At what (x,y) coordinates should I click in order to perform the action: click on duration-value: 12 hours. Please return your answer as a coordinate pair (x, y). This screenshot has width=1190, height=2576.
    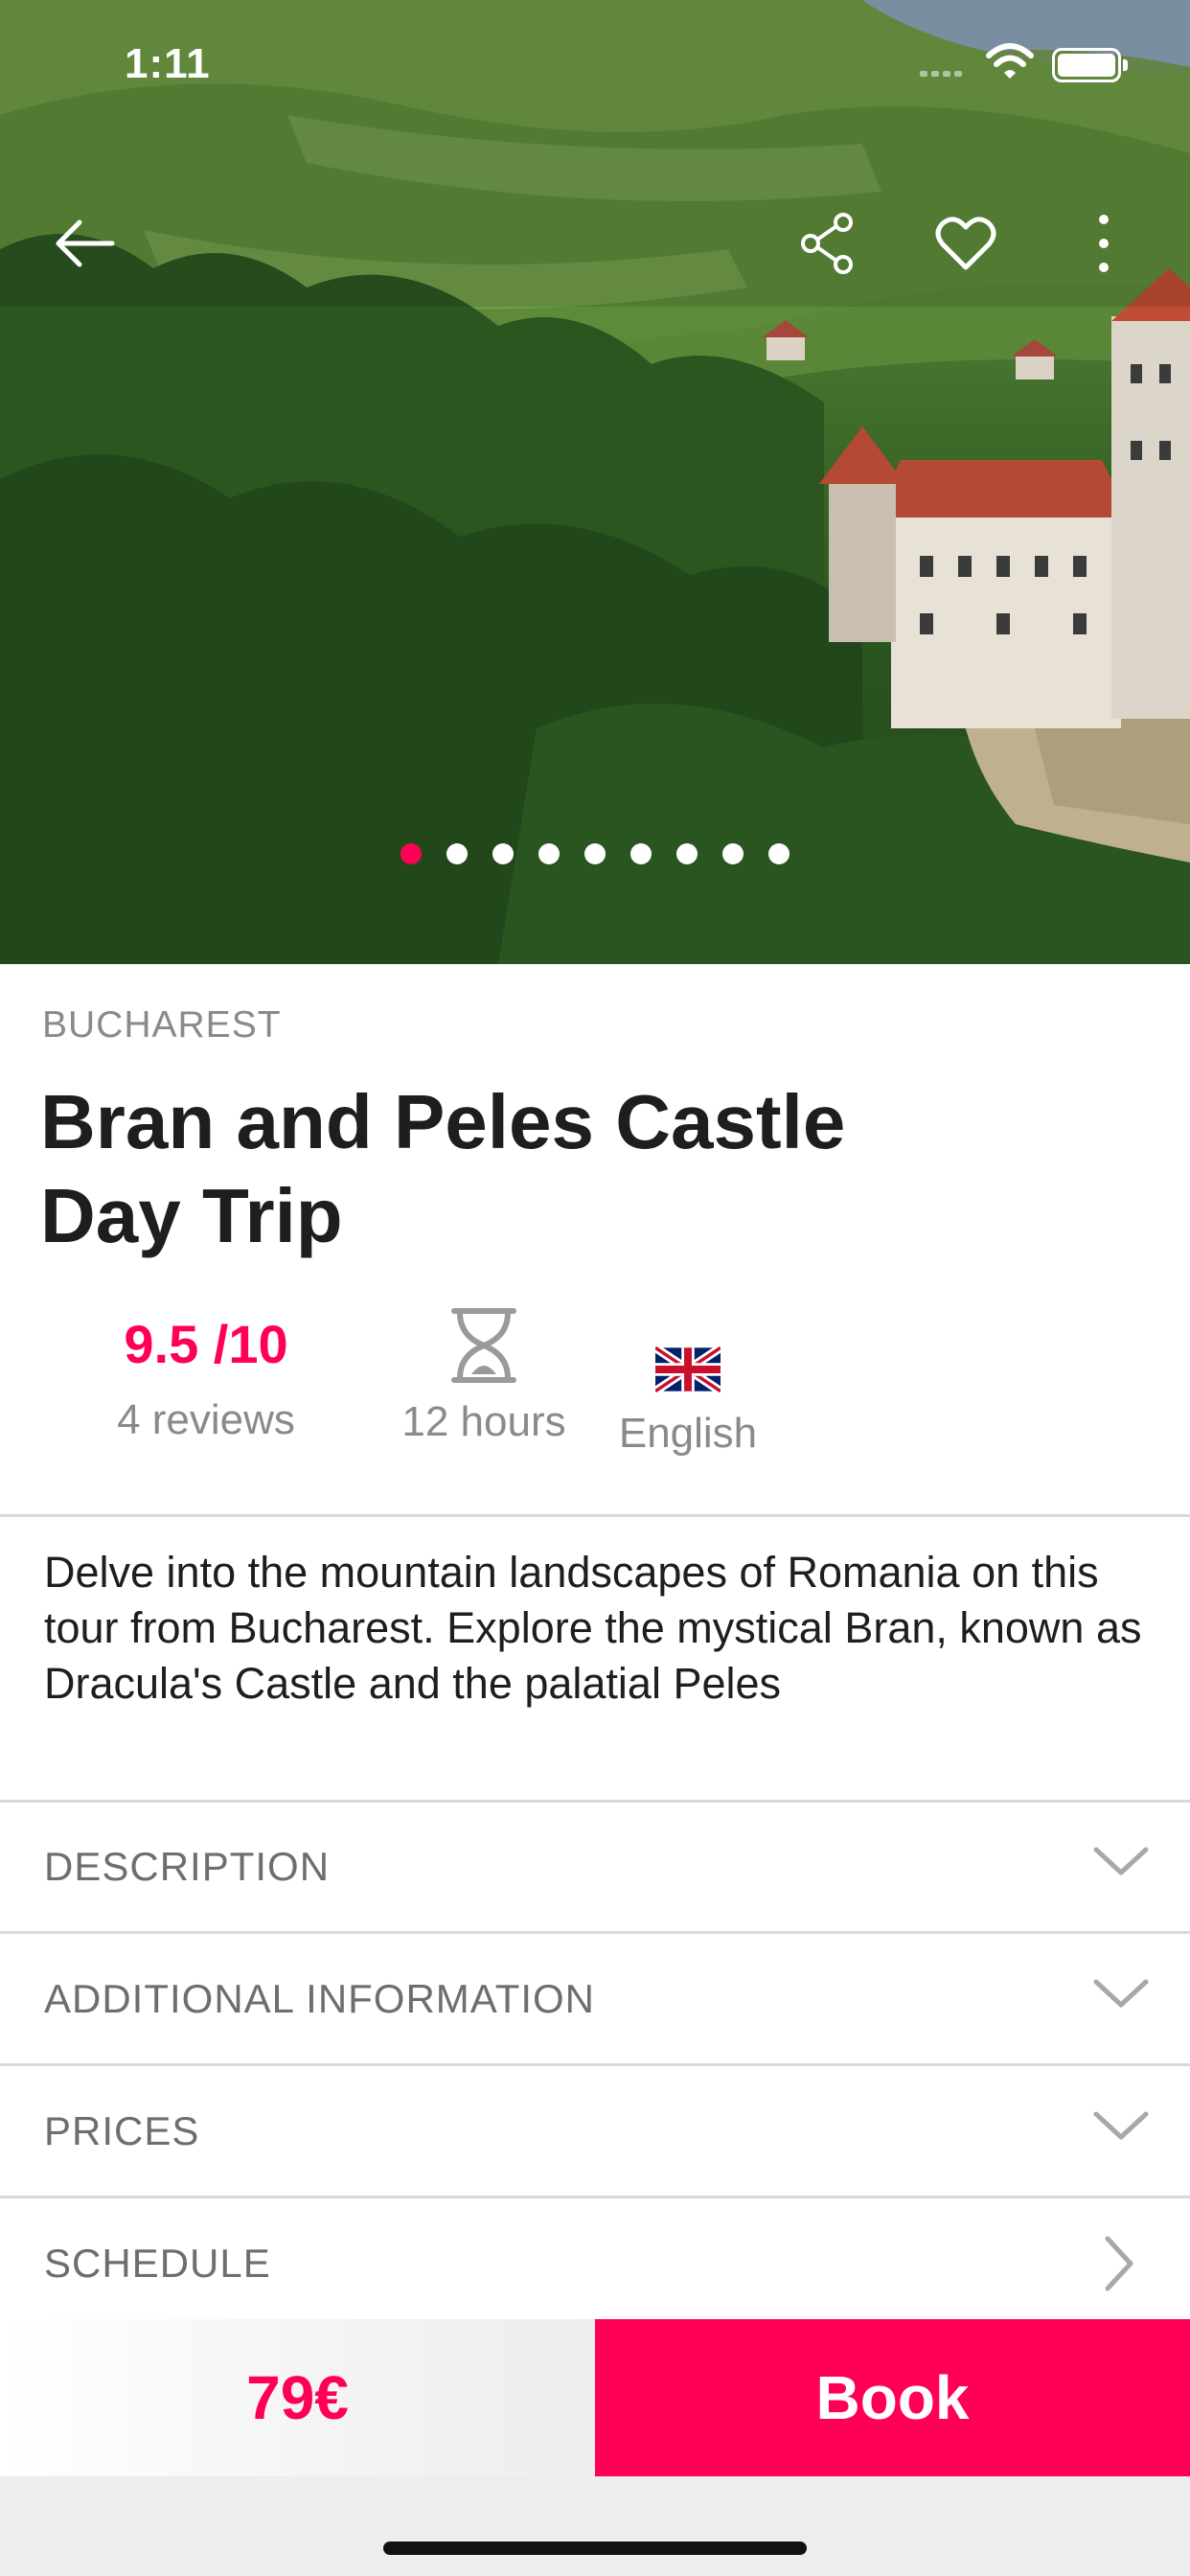
    Looking at the image, I should click on (484, 1421).